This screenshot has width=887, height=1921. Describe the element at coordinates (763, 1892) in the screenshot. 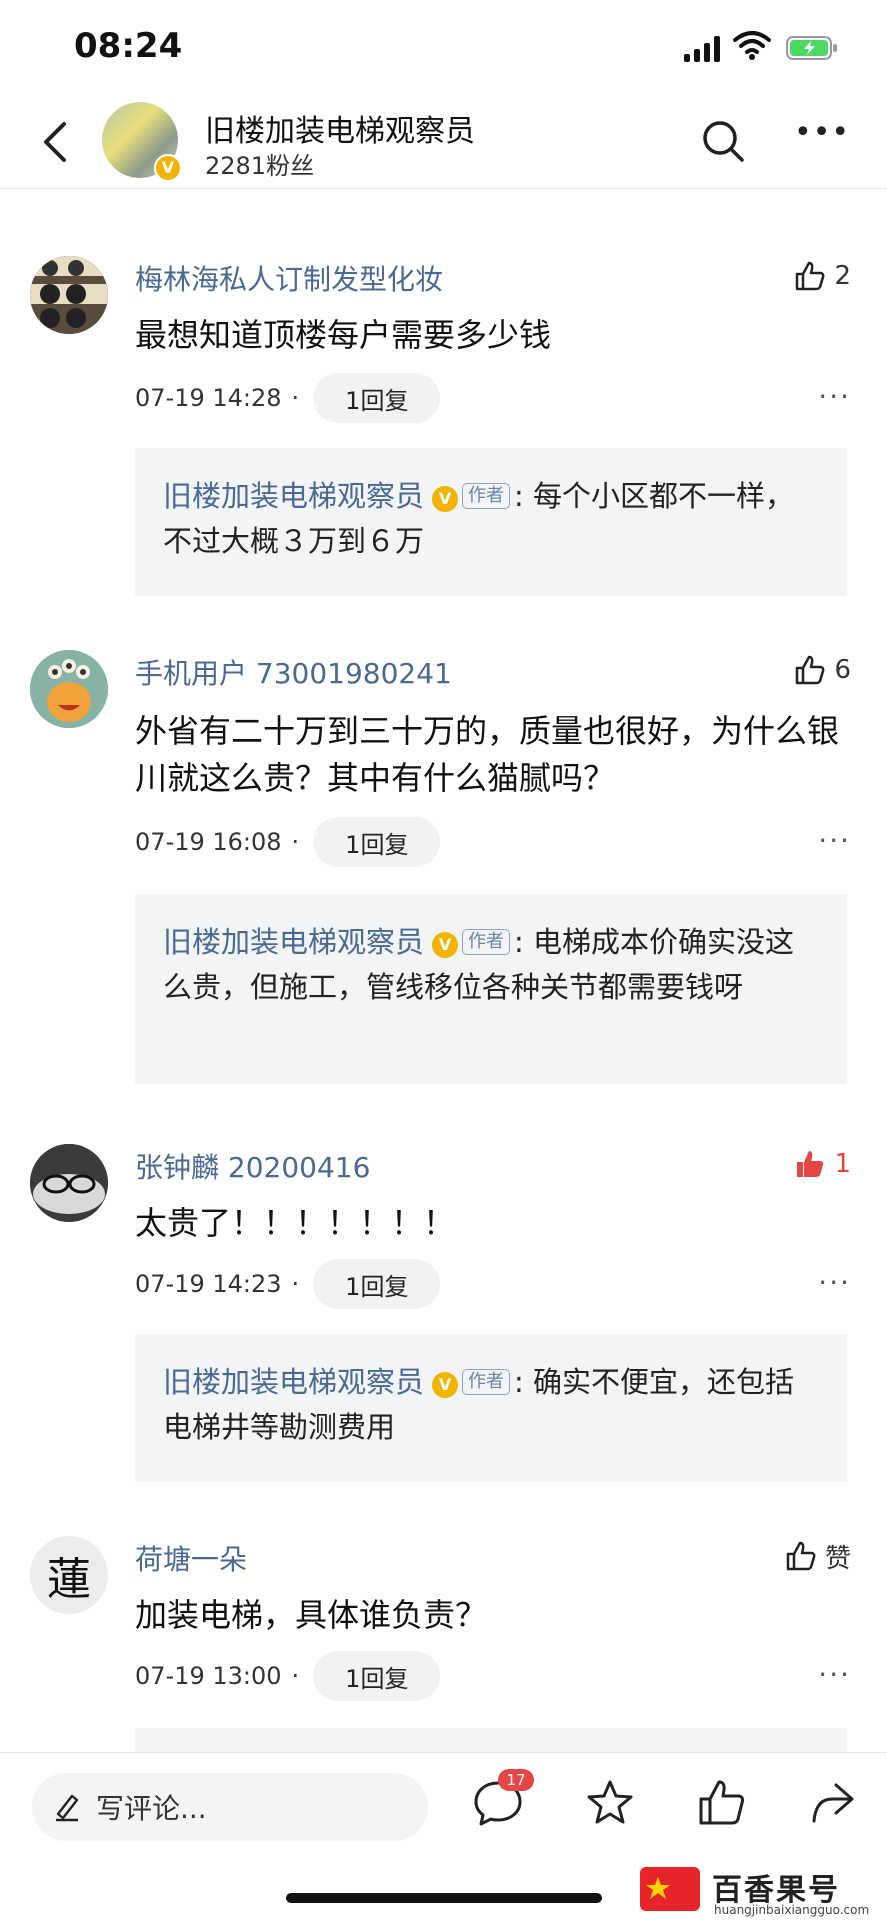

I see `watermark: 百香果号 huangjinbaixiangguo.com` at that location.